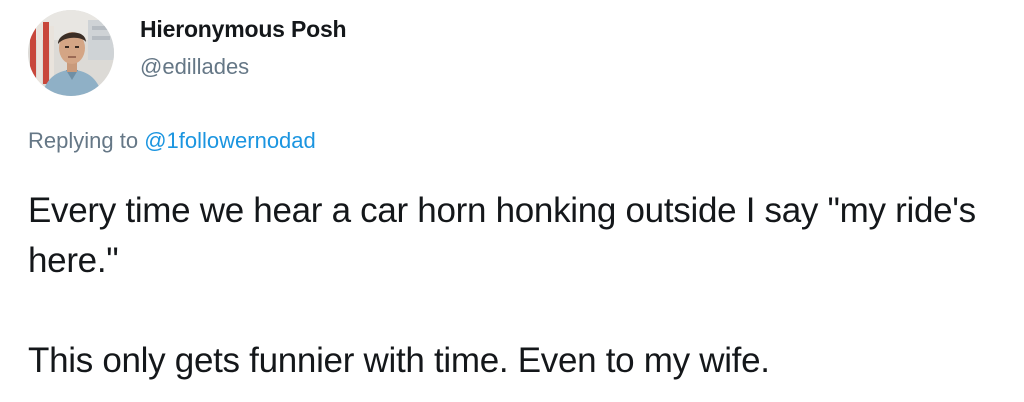 The height and width of the screenshot is (402, 1024). I want to click on display-name: Hieronymous Posh, so click(243, 29).